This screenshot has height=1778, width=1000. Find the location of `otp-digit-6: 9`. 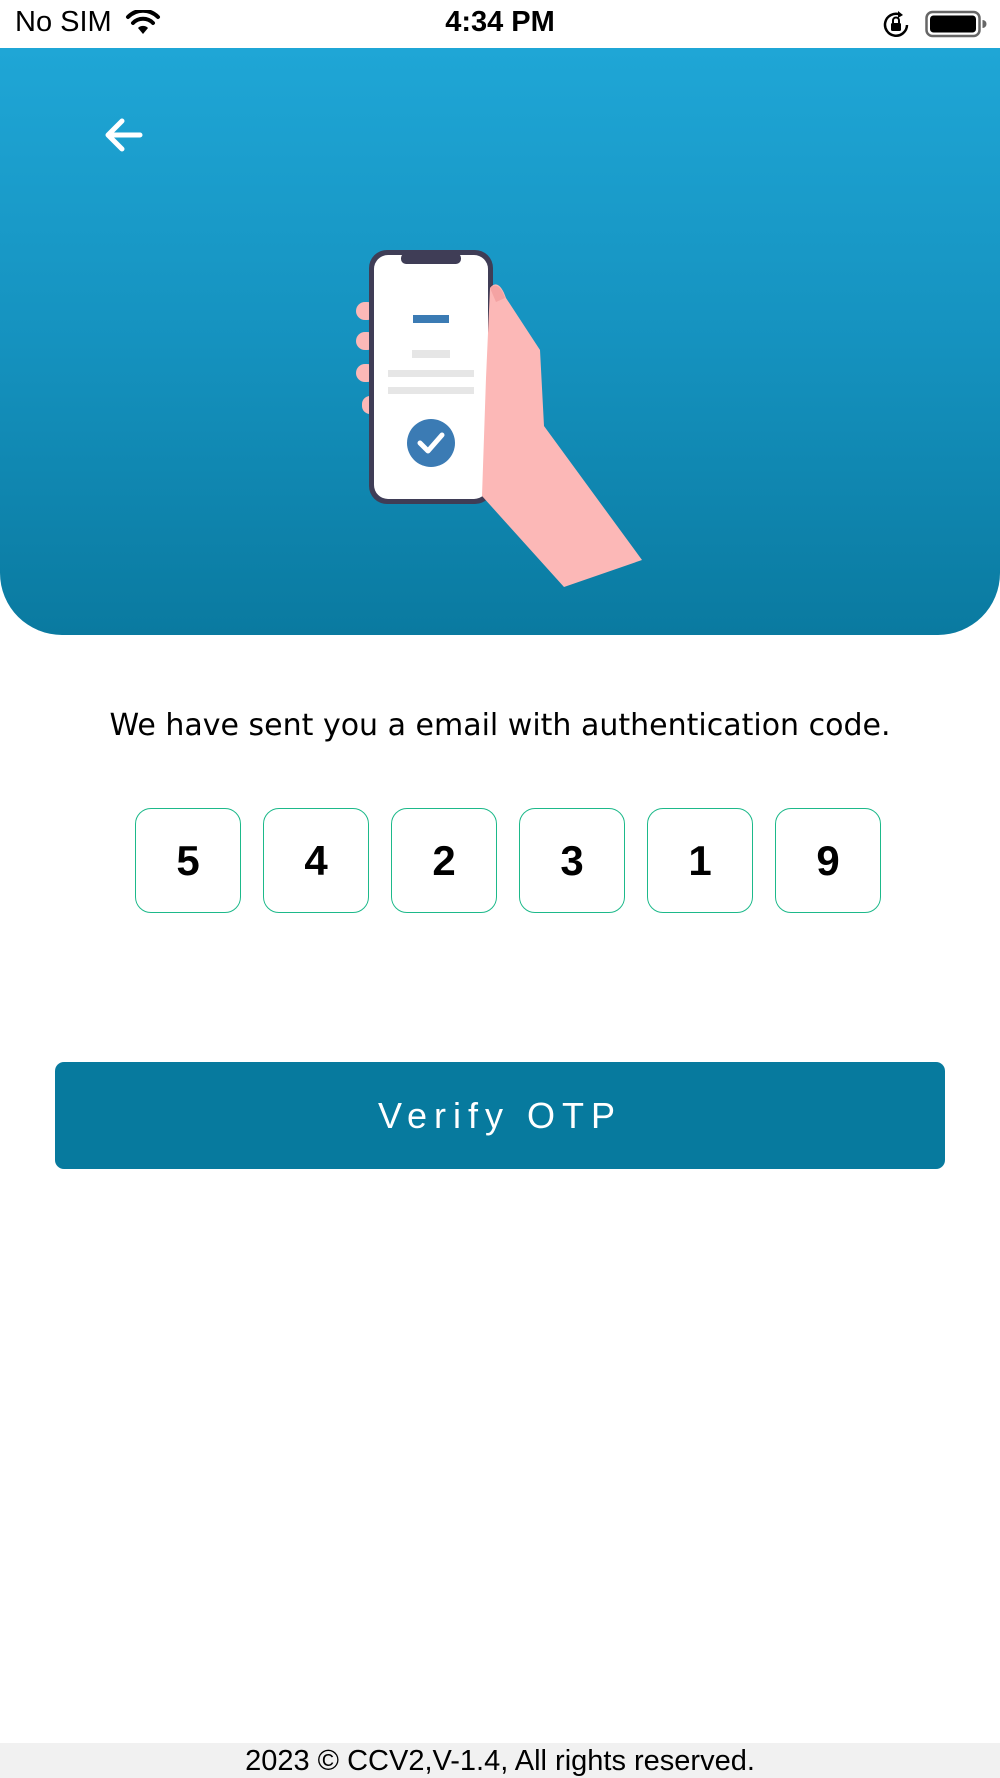

otp-digit-6: 9 is located at coordinates (828, 860).